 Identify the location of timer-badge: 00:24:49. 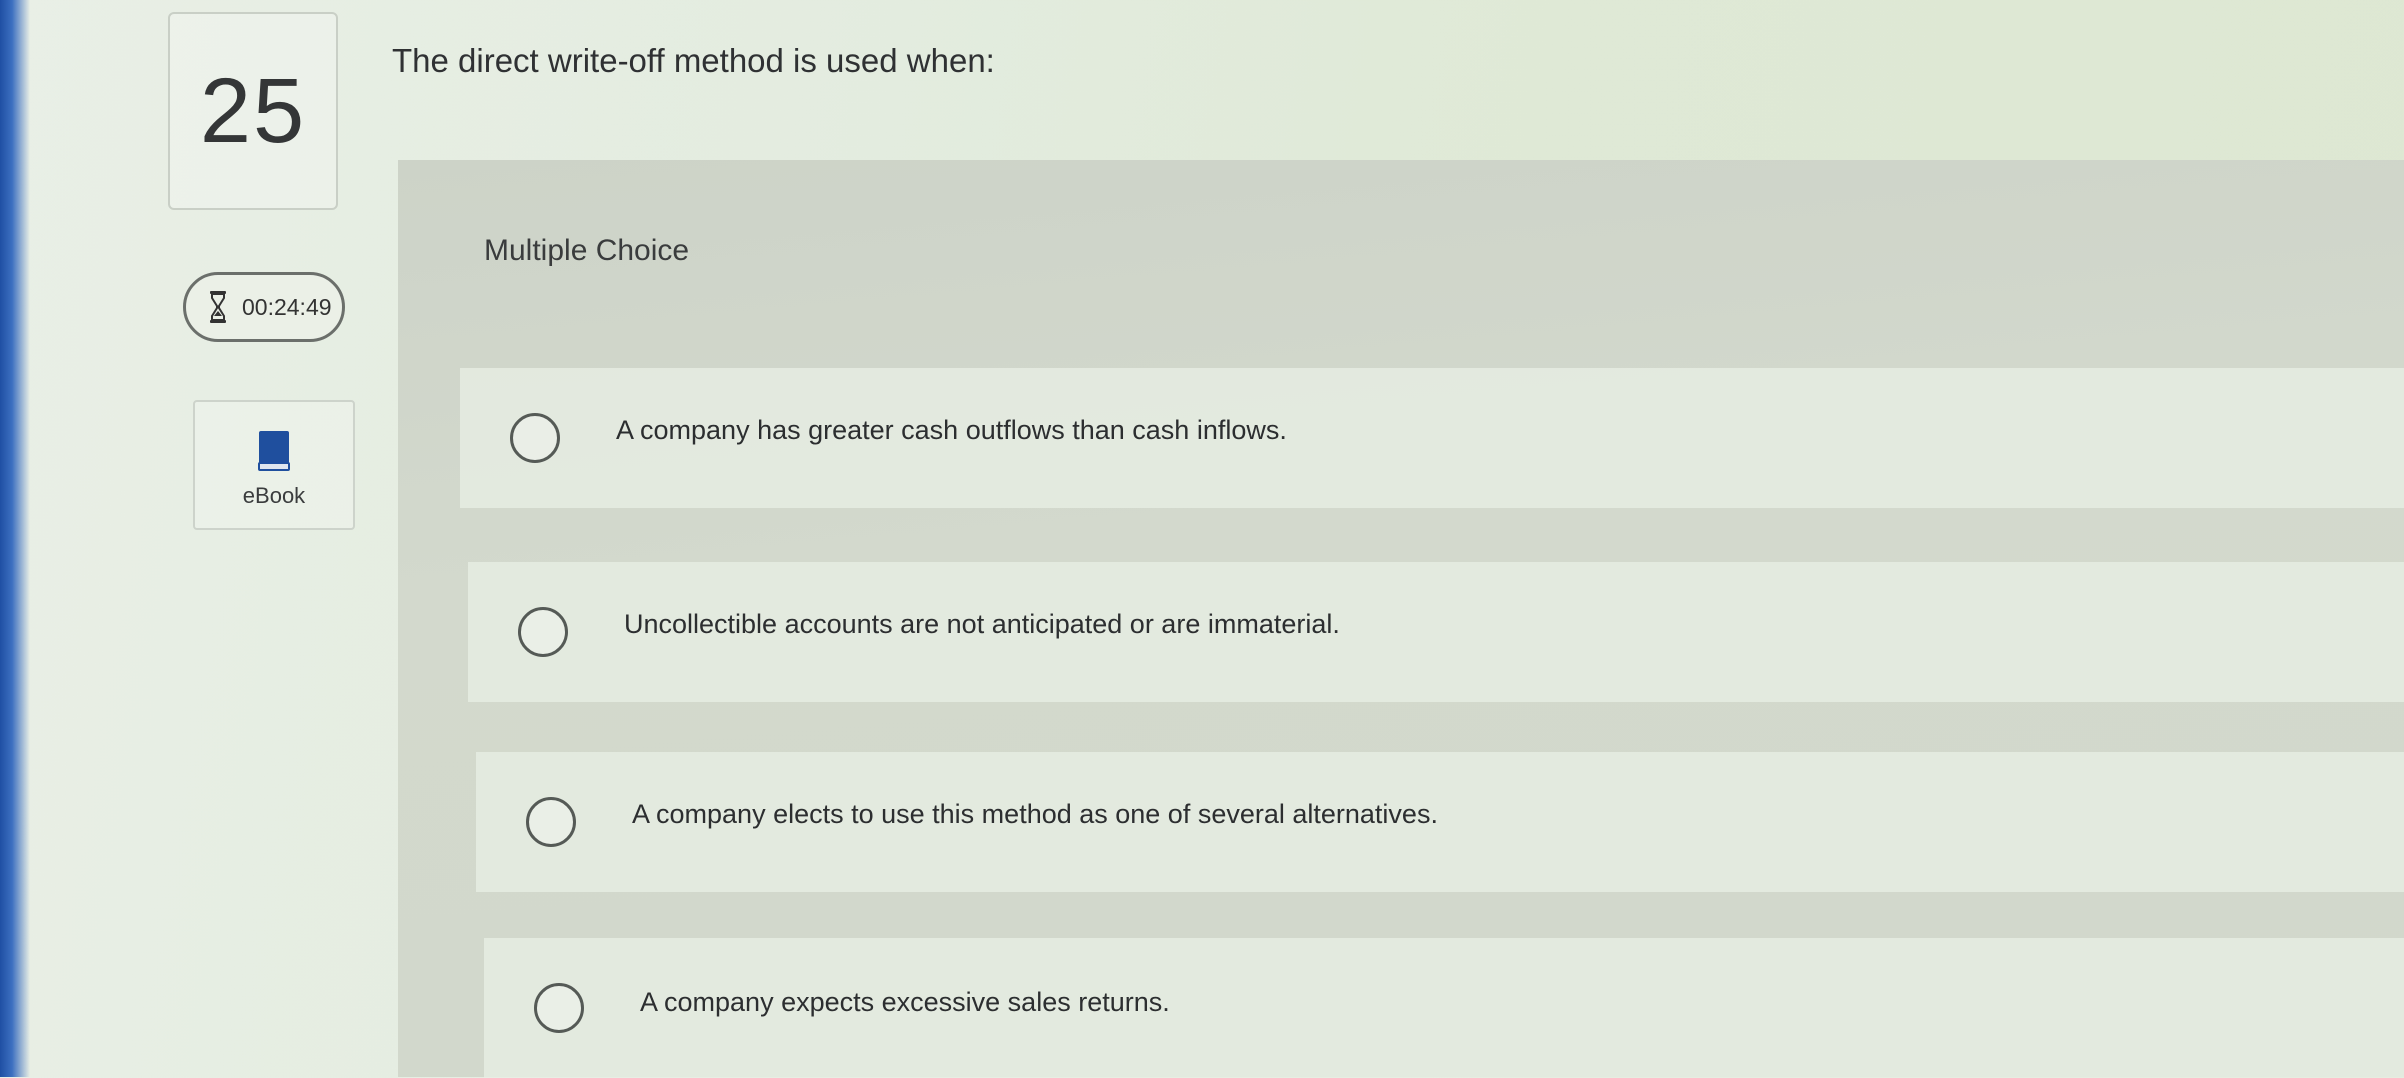
(264, 307).